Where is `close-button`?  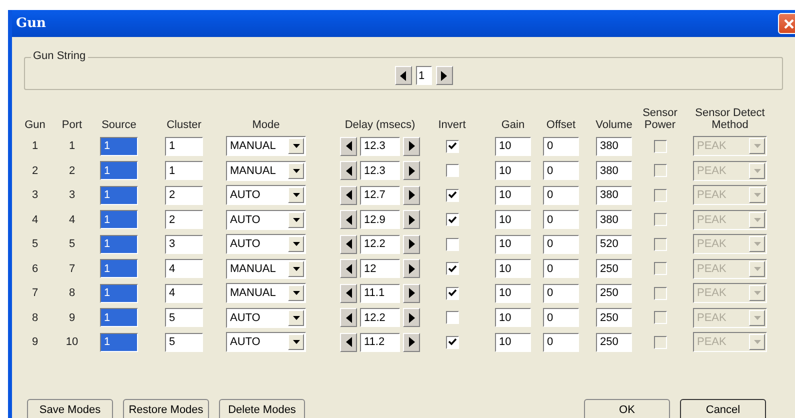
close-button is located at coordinates (786, 23).